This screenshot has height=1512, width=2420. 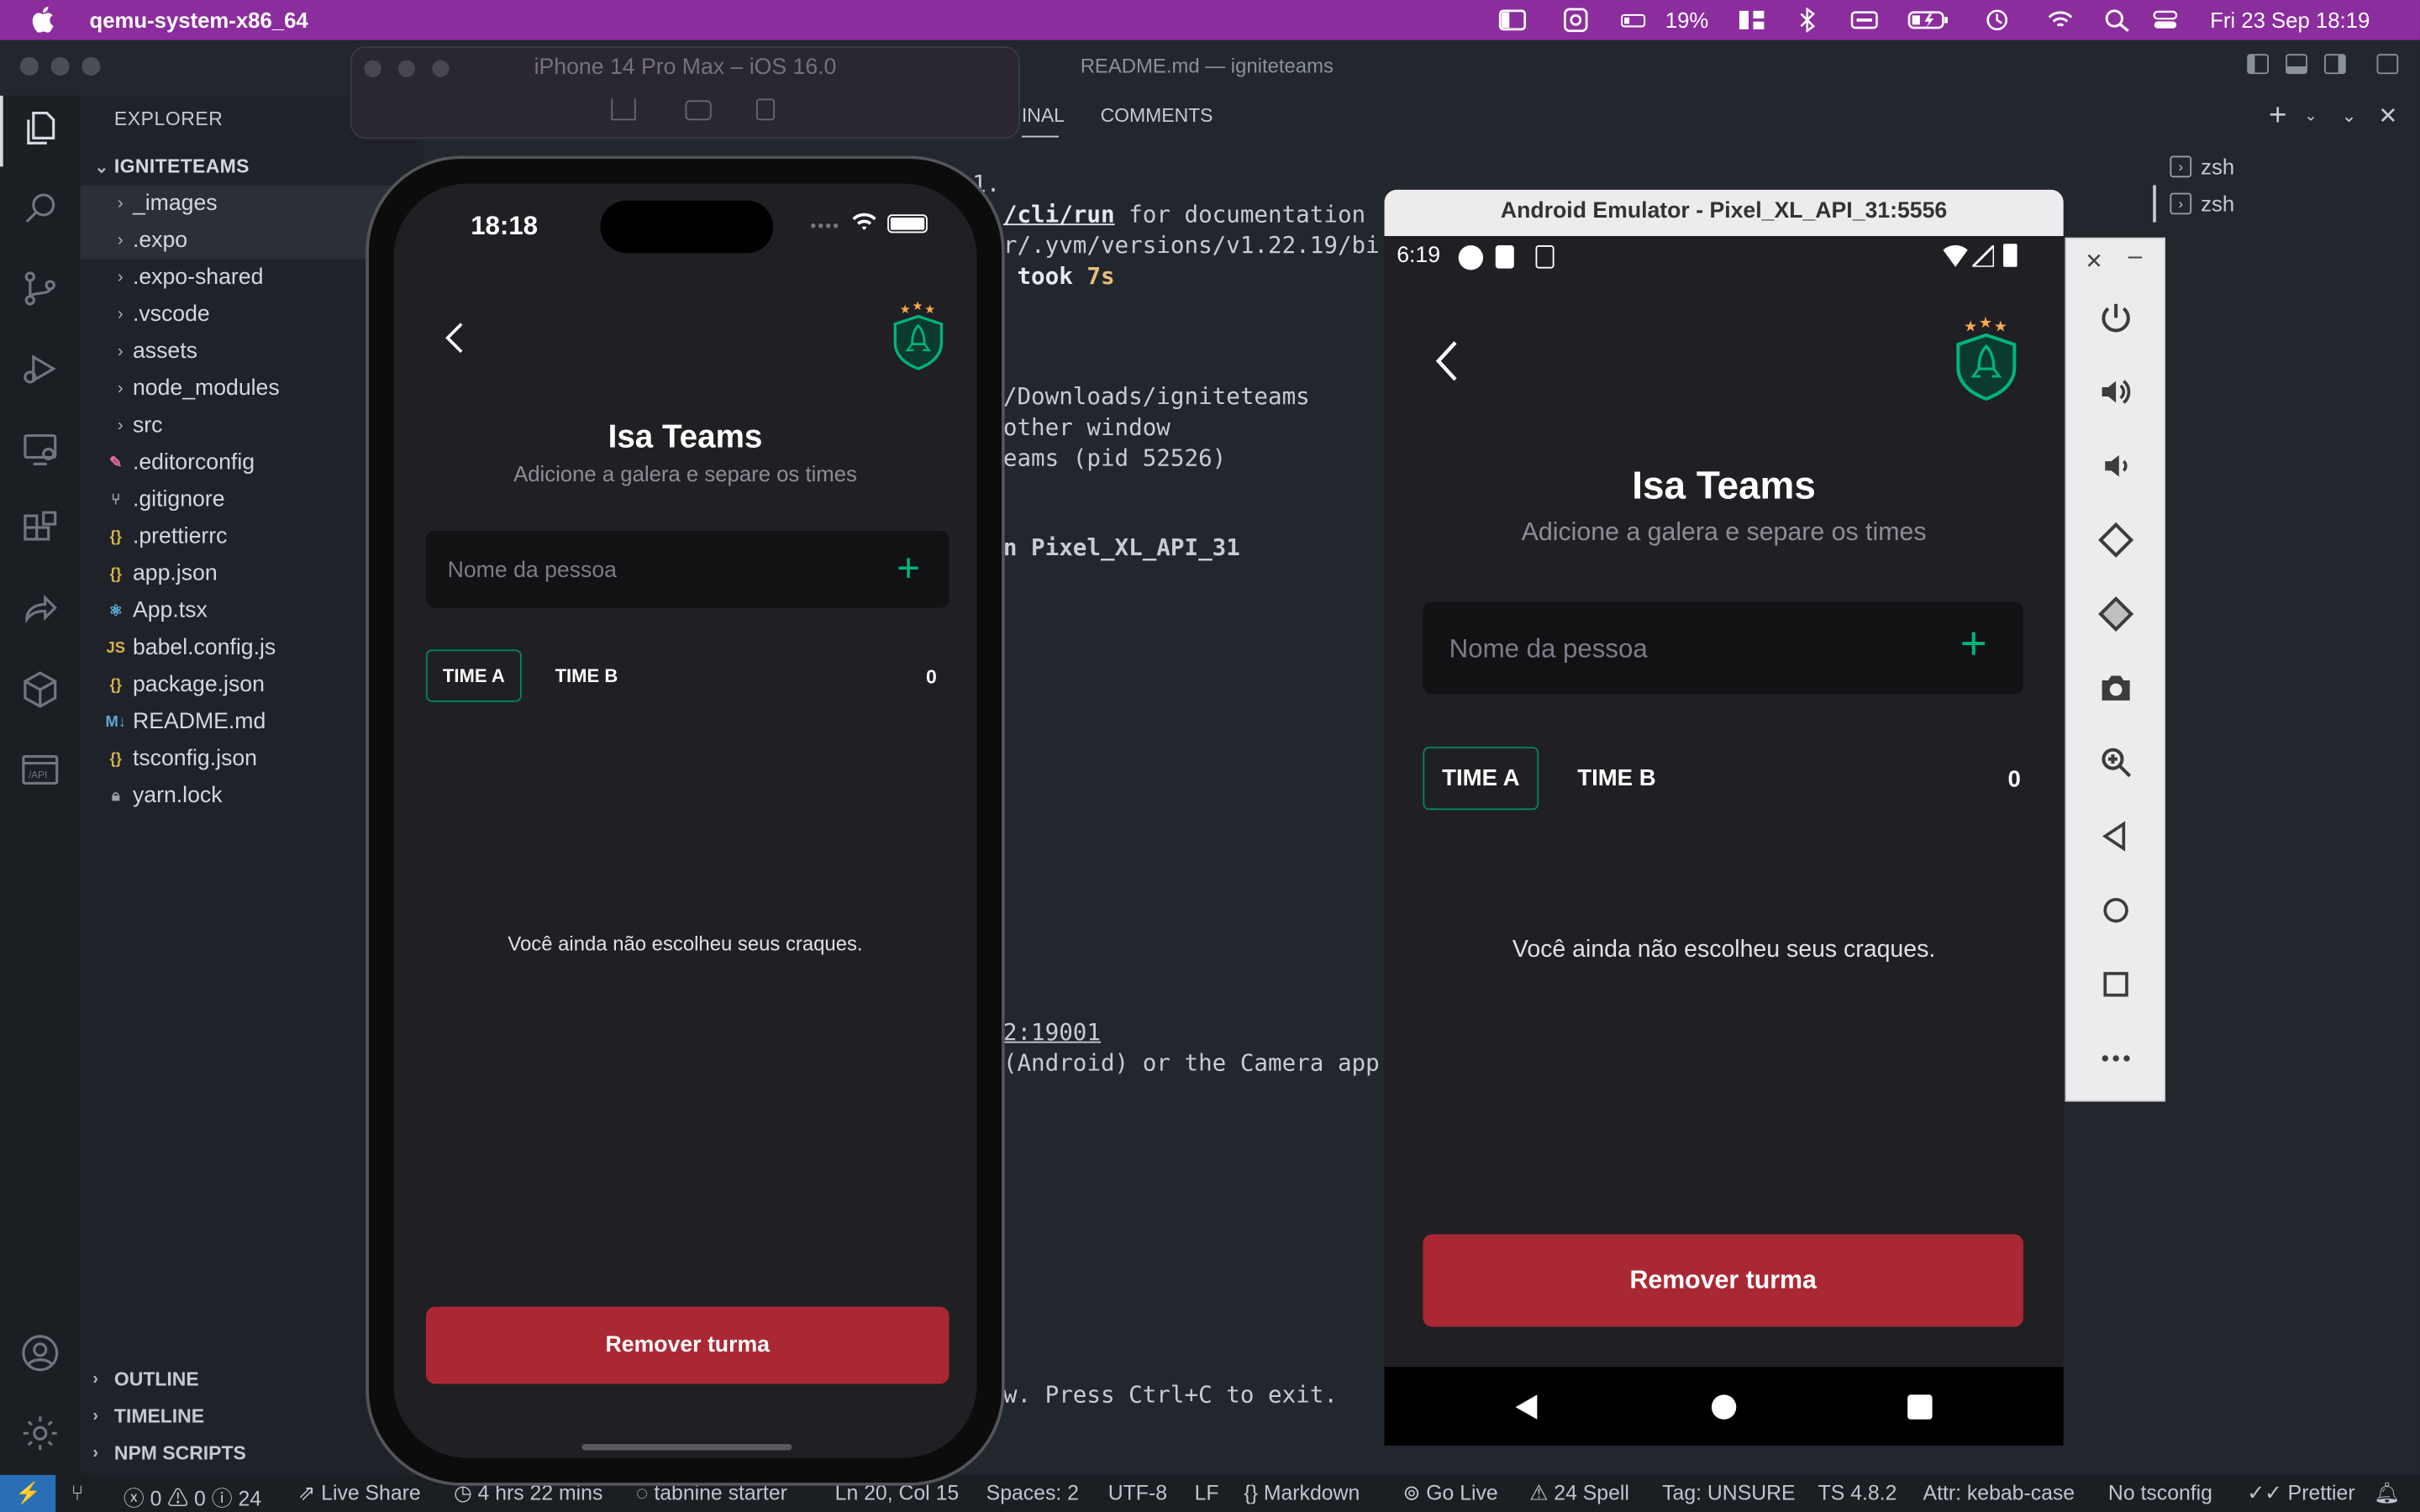 I want to click on wifi-icon, so click(x=2060, y=20).